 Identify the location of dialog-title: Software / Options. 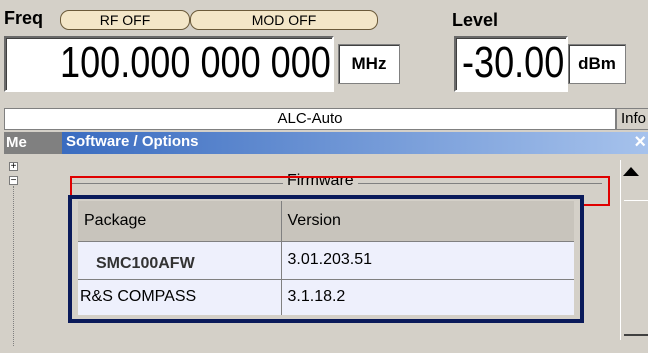
(132, 141).